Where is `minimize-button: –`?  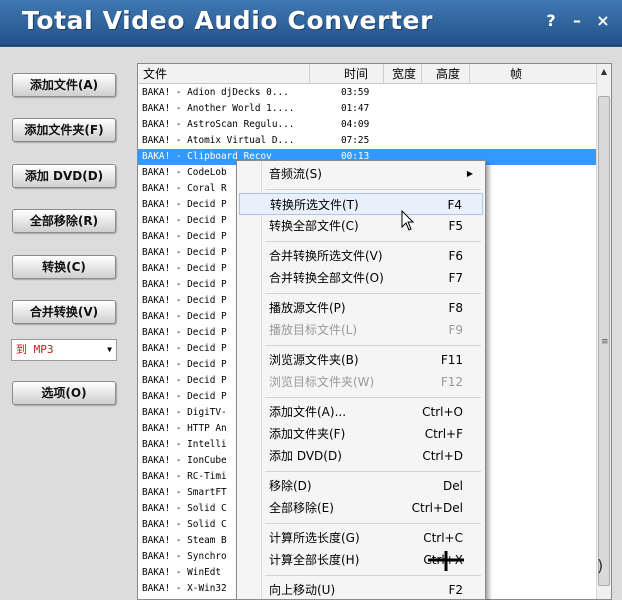
minimize-button: – is located at coordinates (577, 21).